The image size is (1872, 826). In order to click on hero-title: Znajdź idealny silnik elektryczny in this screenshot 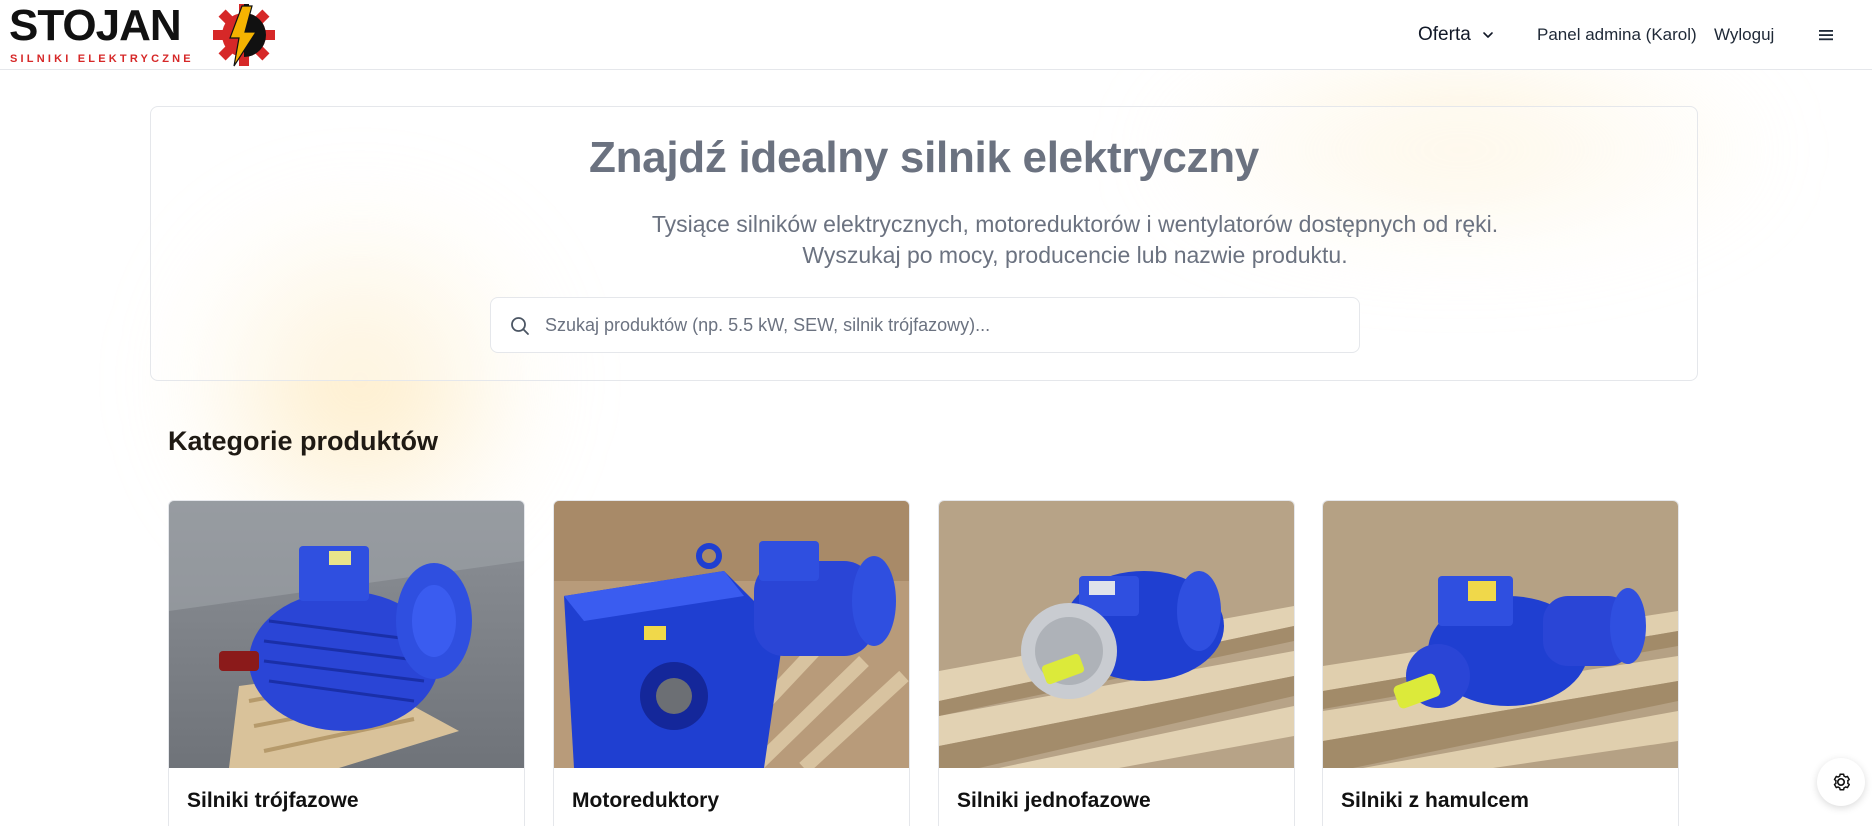, I will do `click(924, 157)`.